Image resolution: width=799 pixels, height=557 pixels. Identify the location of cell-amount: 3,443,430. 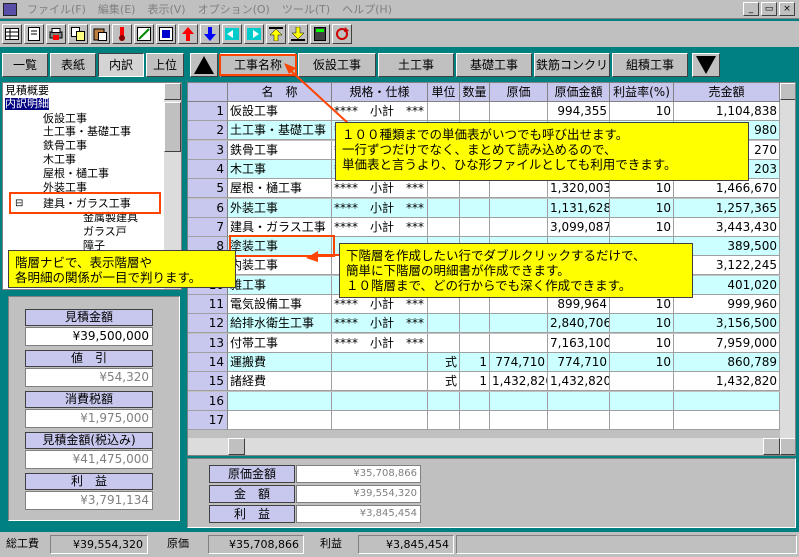
(727, 227).